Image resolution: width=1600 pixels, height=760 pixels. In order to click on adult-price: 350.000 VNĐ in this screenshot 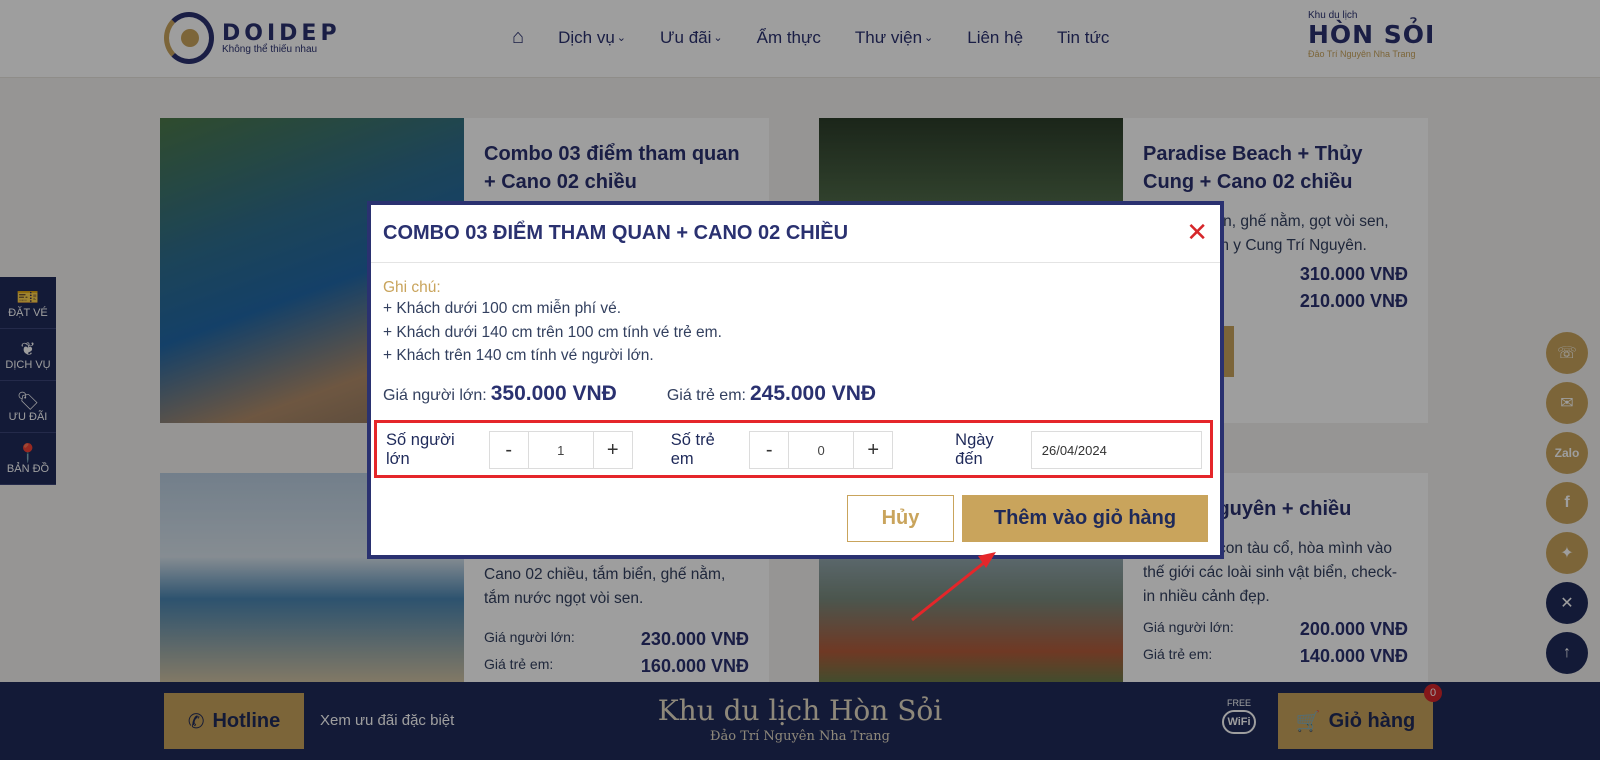, I will do `click(553, 393)`.